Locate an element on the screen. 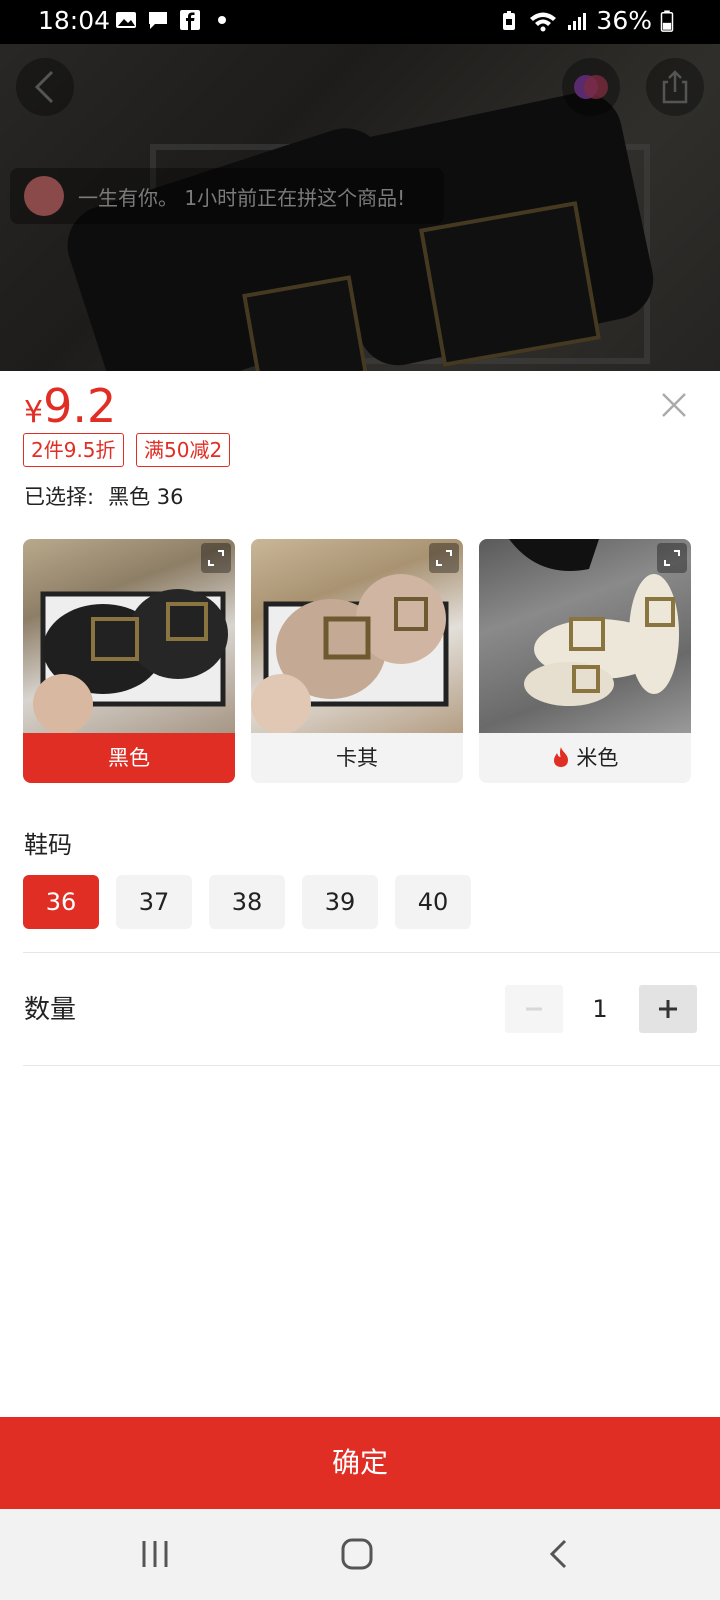 Image resolution: width=720 pixels, height=1600 pixels. size-option-39: 39 is located at coordinates (340, 902).